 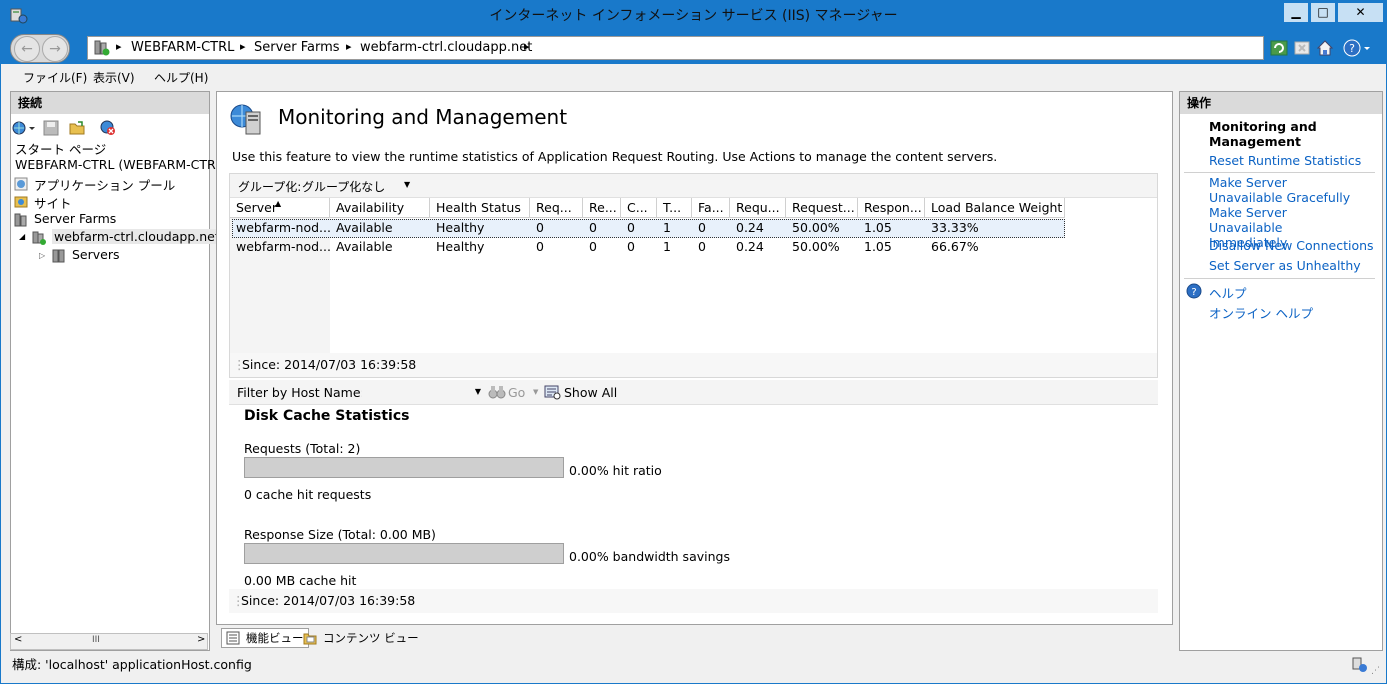 I want to click on status-text: 構成: 'localhost' applicationHost.config, so click(x=132, y=664).